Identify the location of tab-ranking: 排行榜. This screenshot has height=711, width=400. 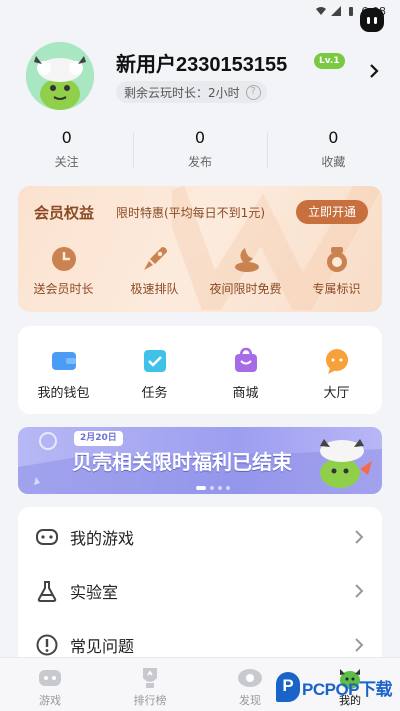
(150, 684).